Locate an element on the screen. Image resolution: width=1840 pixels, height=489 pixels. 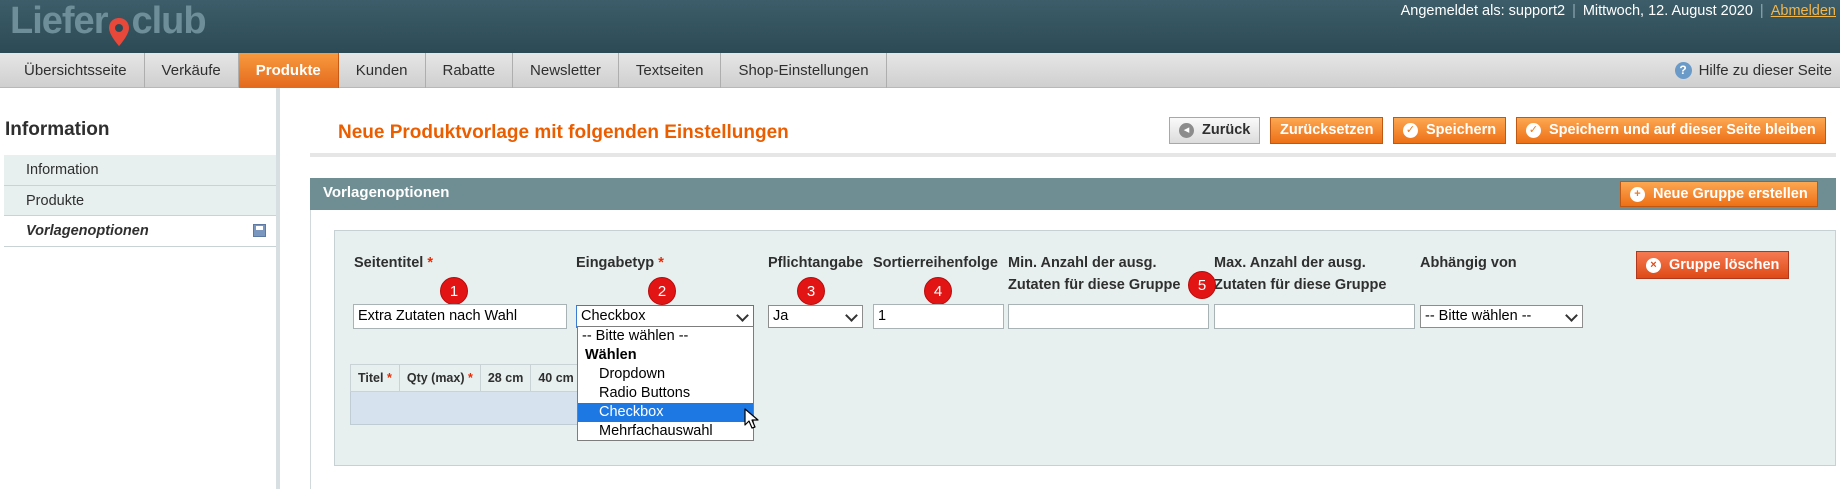
help-link: ? Hilfe zu dieser Seite is located at coordinates (1753, 70).